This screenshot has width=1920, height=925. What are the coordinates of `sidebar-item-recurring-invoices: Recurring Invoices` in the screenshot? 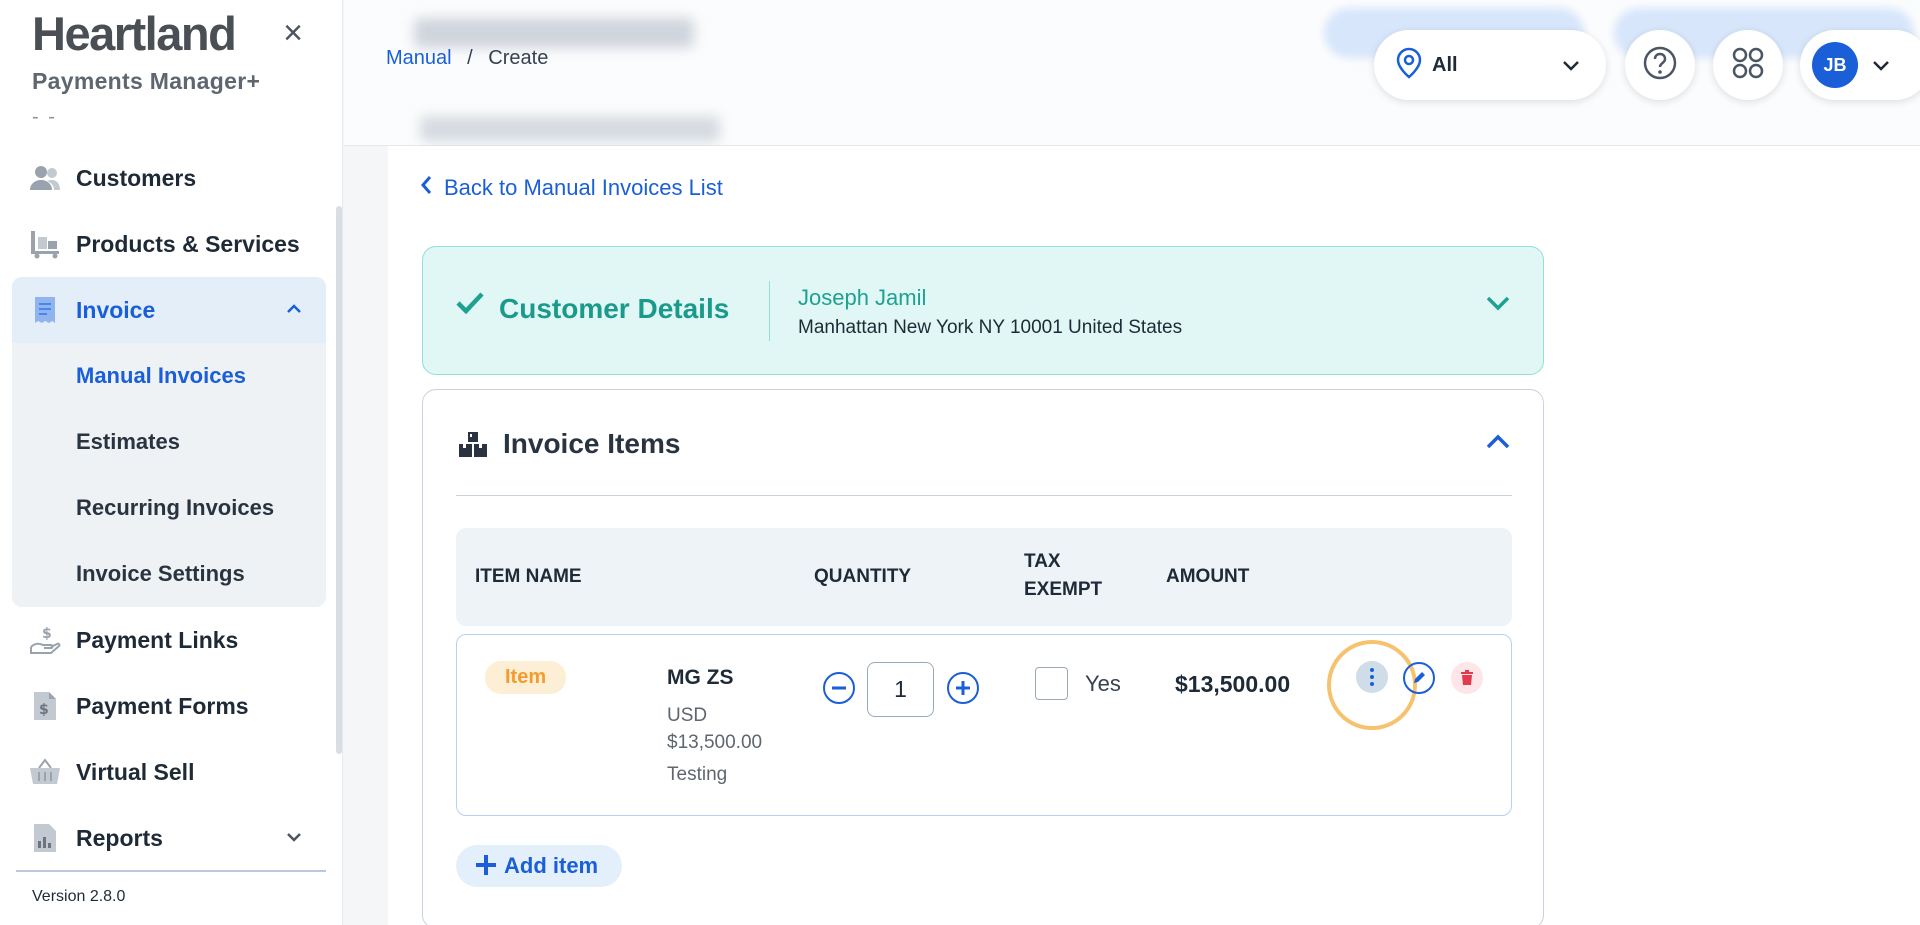 It's located at (169, 508).